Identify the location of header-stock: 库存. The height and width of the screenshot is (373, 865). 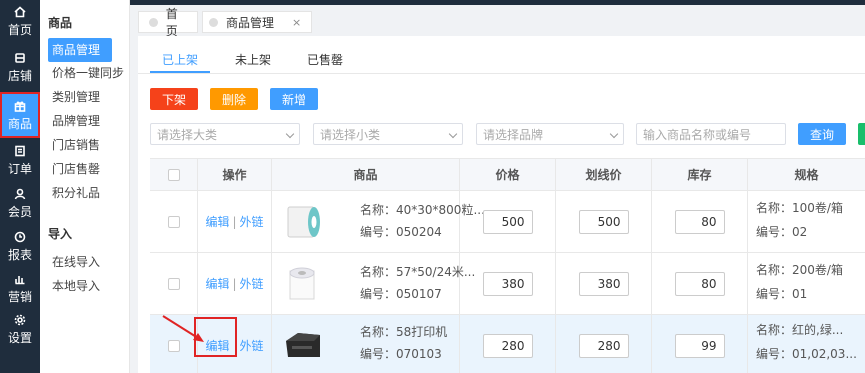
(700, 174).